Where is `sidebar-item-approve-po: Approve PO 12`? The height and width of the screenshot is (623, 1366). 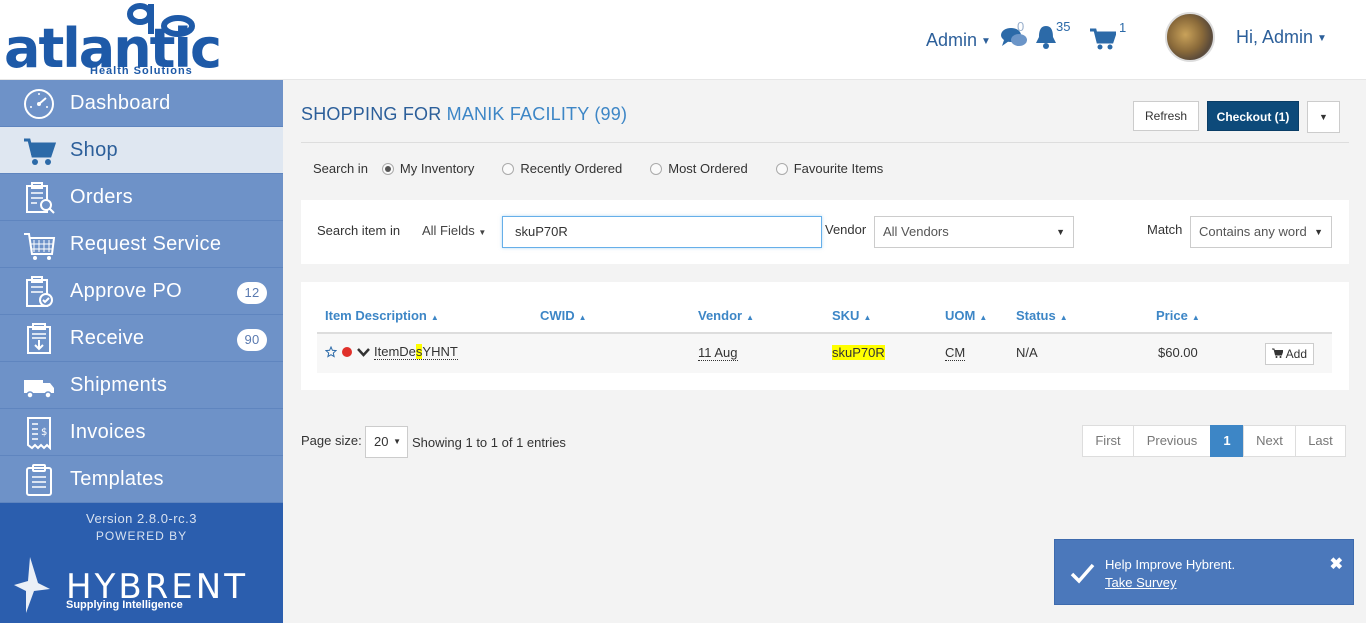
sidebar-item-approve-po: Approve PO 12 is located at coordinates (141, 291).